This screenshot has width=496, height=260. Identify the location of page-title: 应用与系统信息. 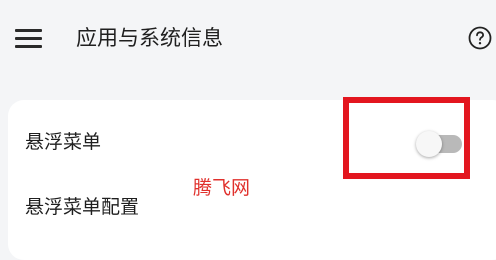
(149, 38).